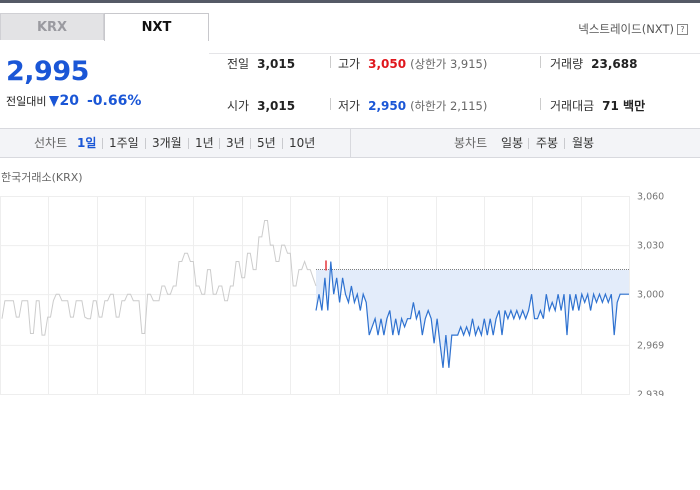 Image resolution: width=700 pixels, height=490 pixels. I want to click on candle-monthly: 월봉, so click(583, 143).